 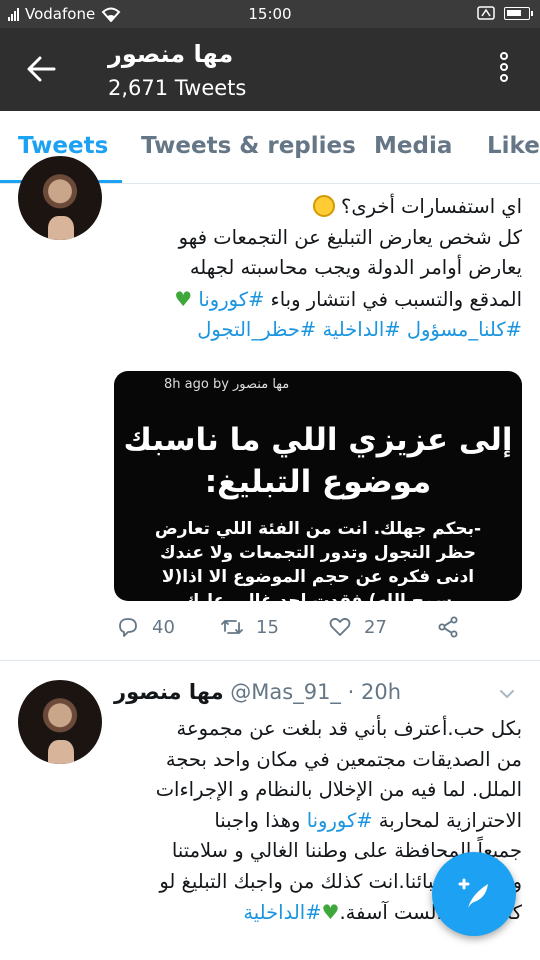 I want to click on media-body-line: -بحكم جهلك. انت من الفئة اللي تعارض, so click(x=318, y=529).